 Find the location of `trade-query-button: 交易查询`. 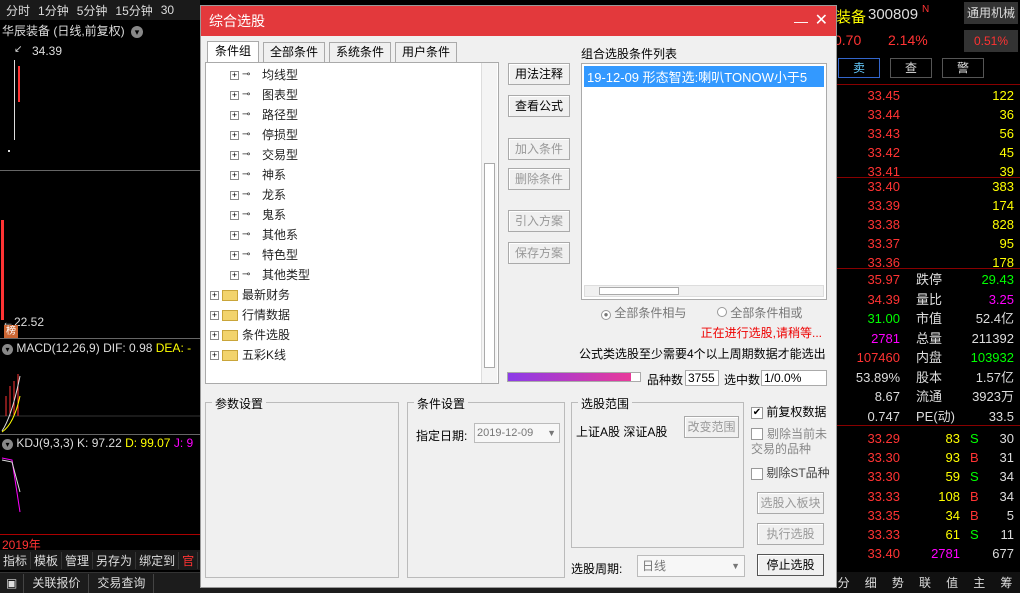

trade-query-button: 交易查询 is located at coordinates (122, 583).